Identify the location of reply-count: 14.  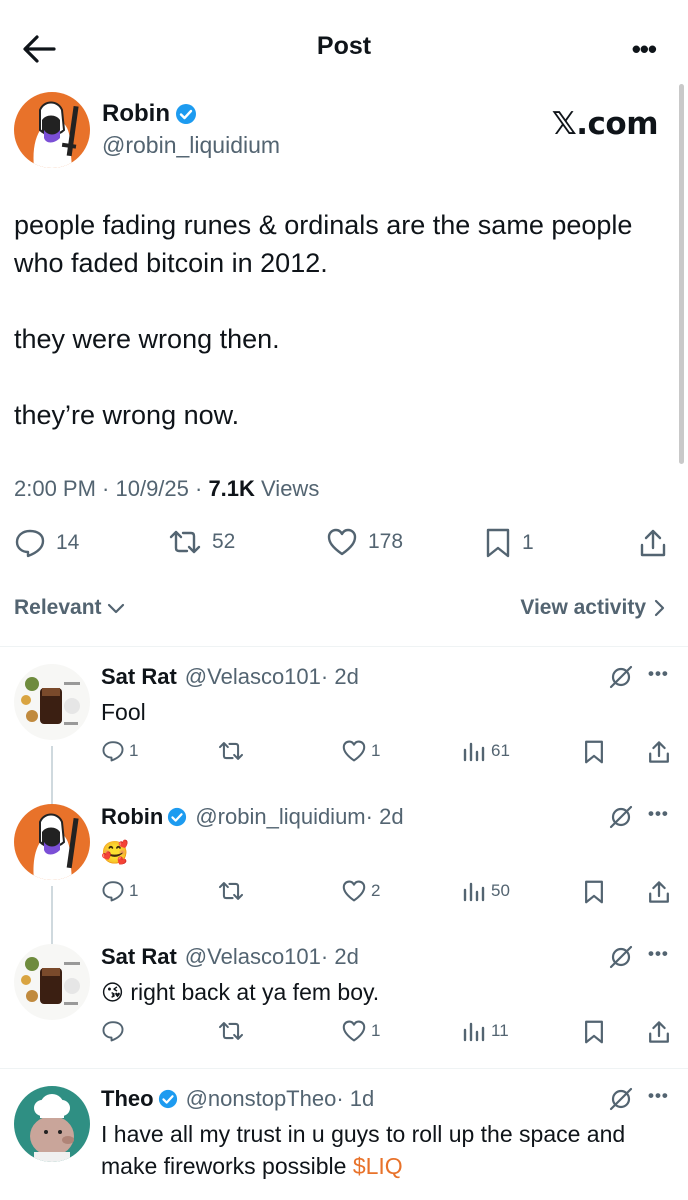
(68, 542).